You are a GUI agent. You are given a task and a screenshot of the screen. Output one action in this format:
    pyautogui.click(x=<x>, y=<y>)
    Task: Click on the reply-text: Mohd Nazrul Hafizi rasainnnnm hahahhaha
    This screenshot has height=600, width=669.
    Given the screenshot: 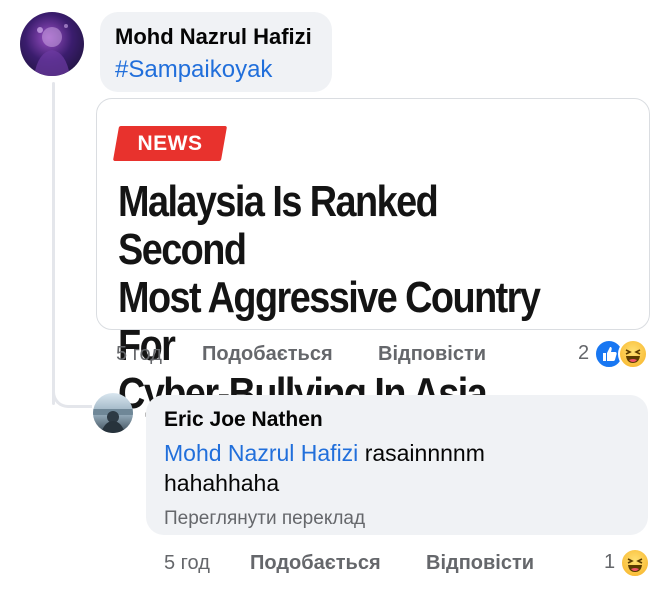 What is the action you would take?
    pyautogui.click(x=399, y=468)
    